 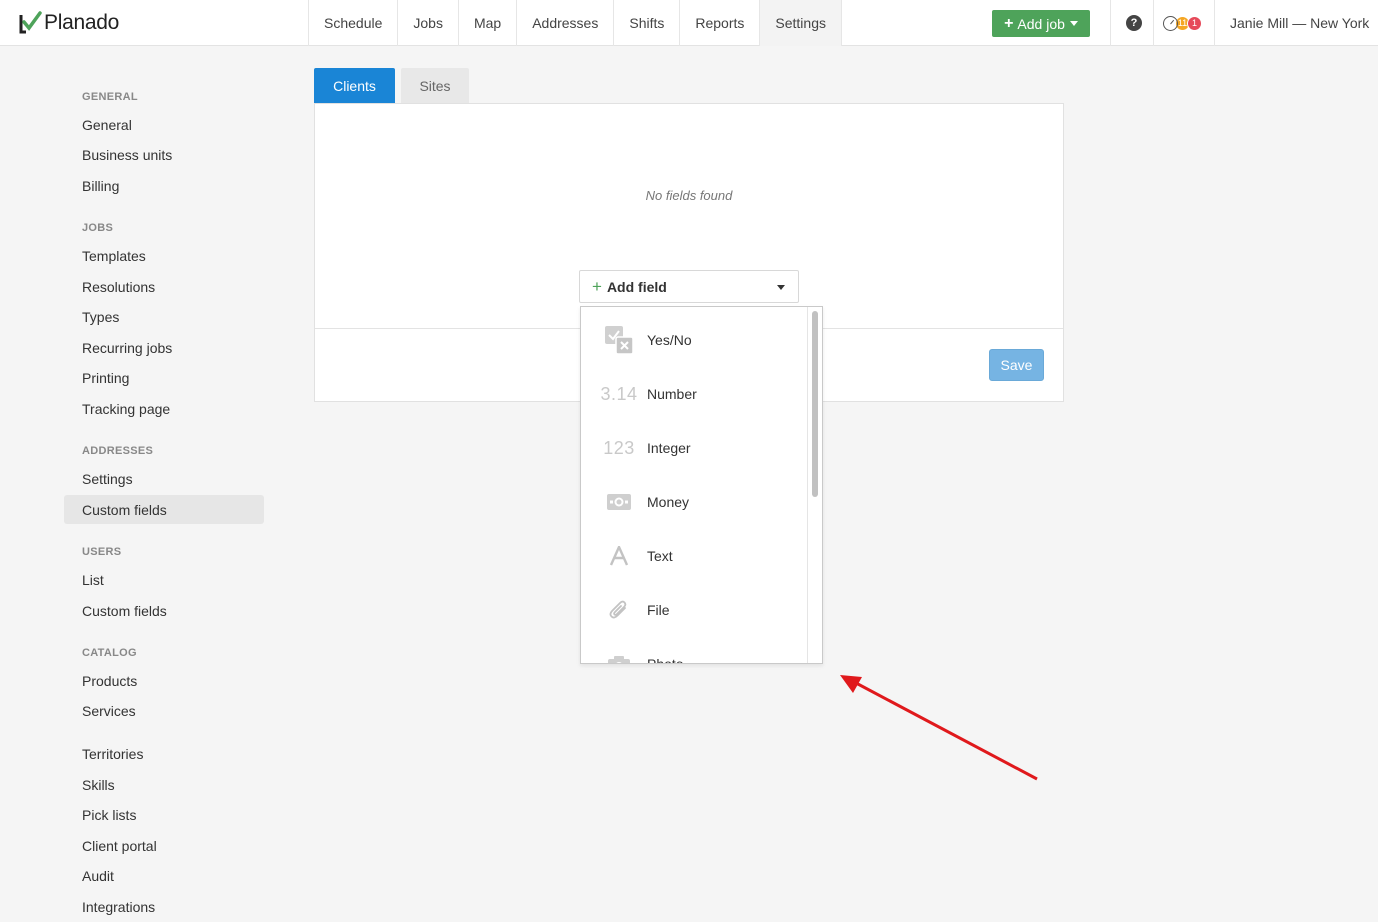 I want to click on banknote-icon, so click(x=619, y=502).